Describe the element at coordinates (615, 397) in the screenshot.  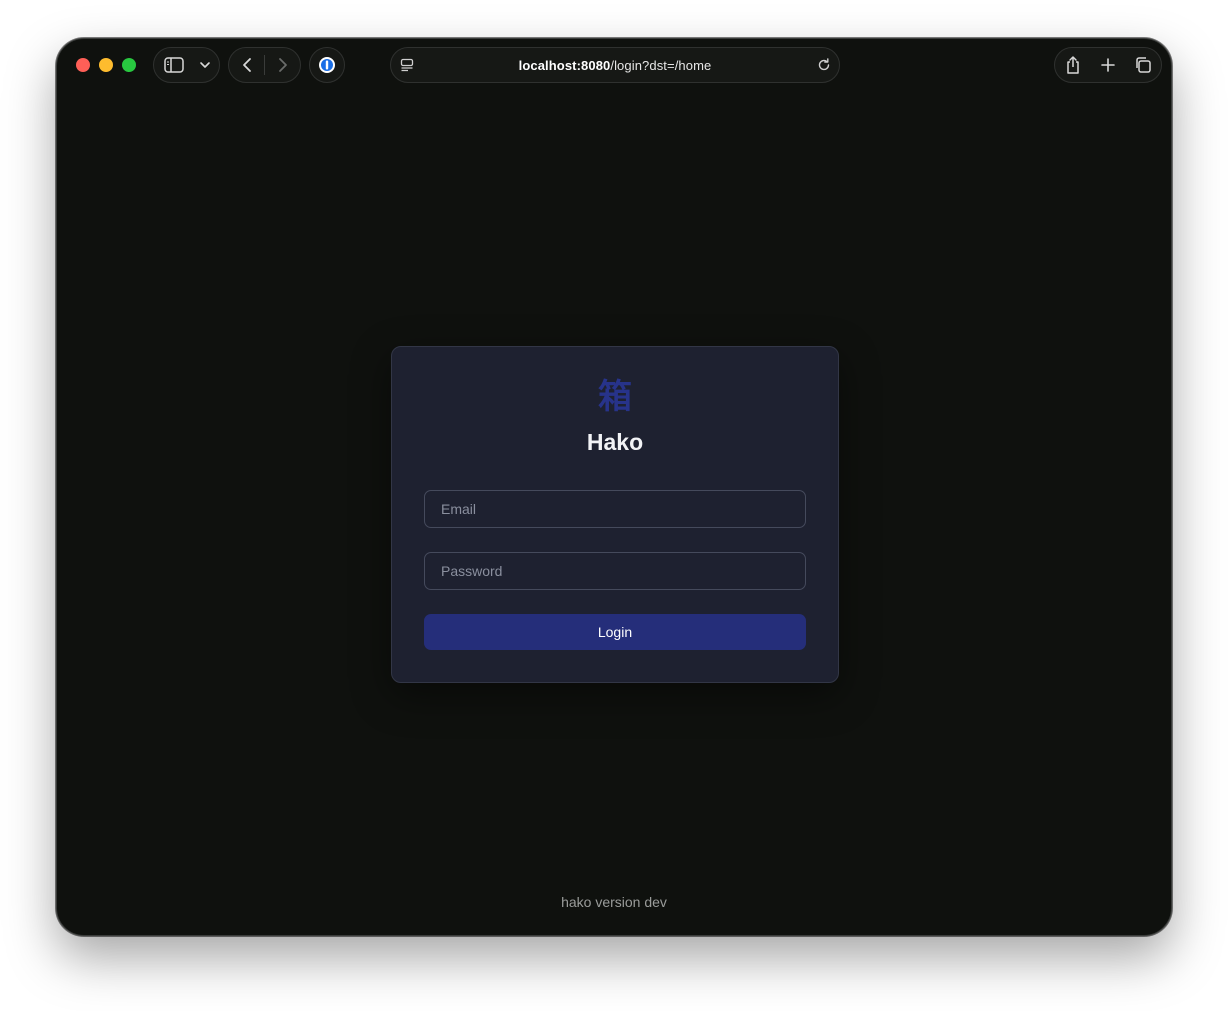
I see `hako-logo: 箱` at that location.